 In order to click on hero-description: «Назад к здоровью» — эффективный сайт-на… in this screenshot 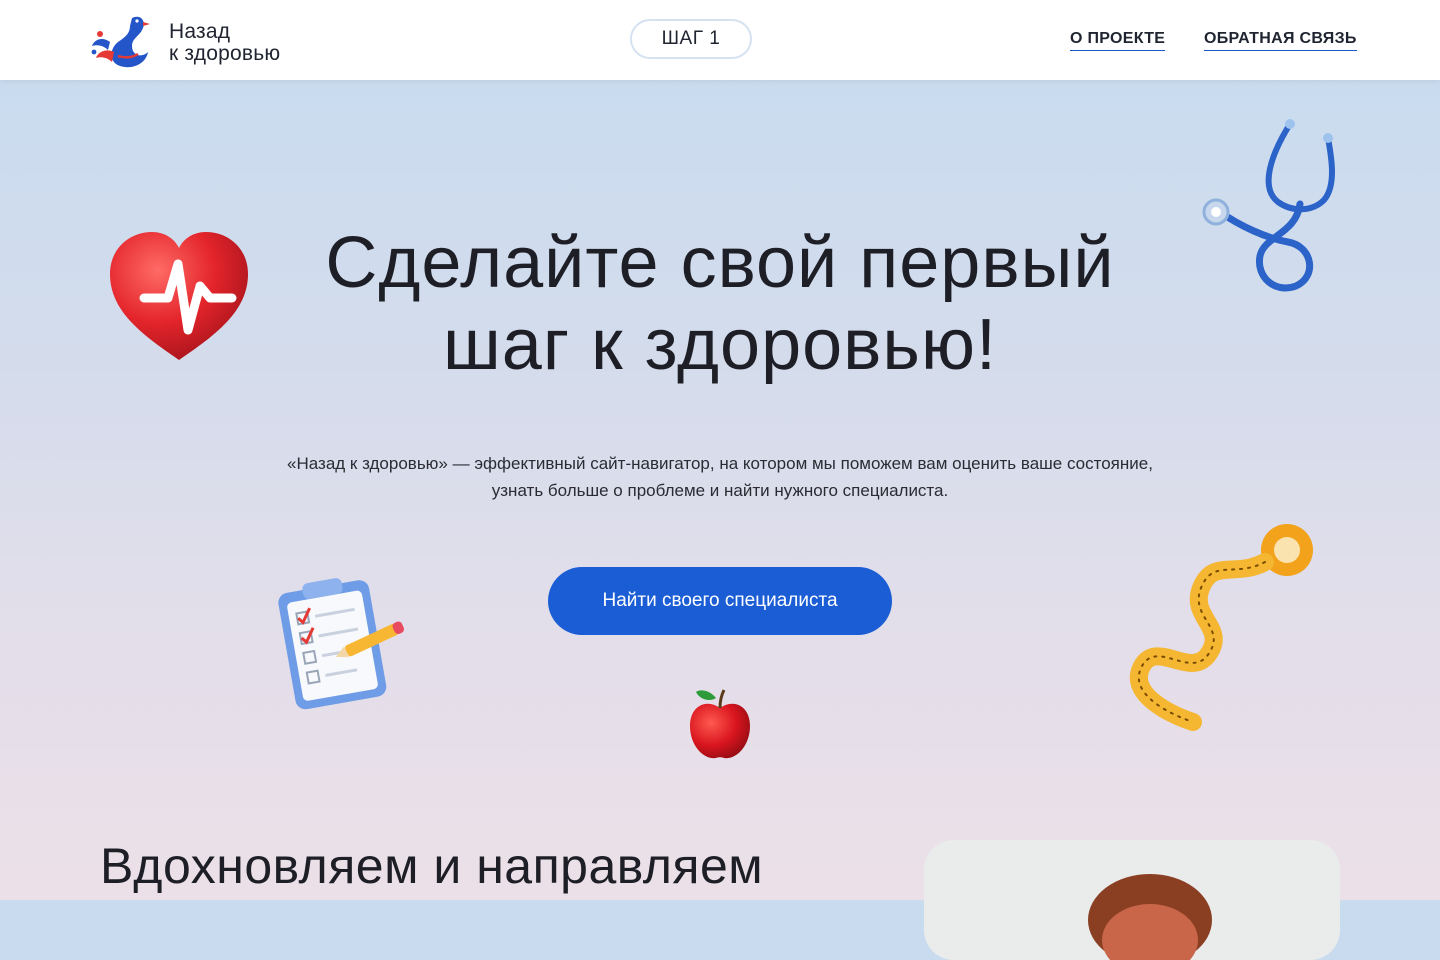, I will do `click(720, 477)`.